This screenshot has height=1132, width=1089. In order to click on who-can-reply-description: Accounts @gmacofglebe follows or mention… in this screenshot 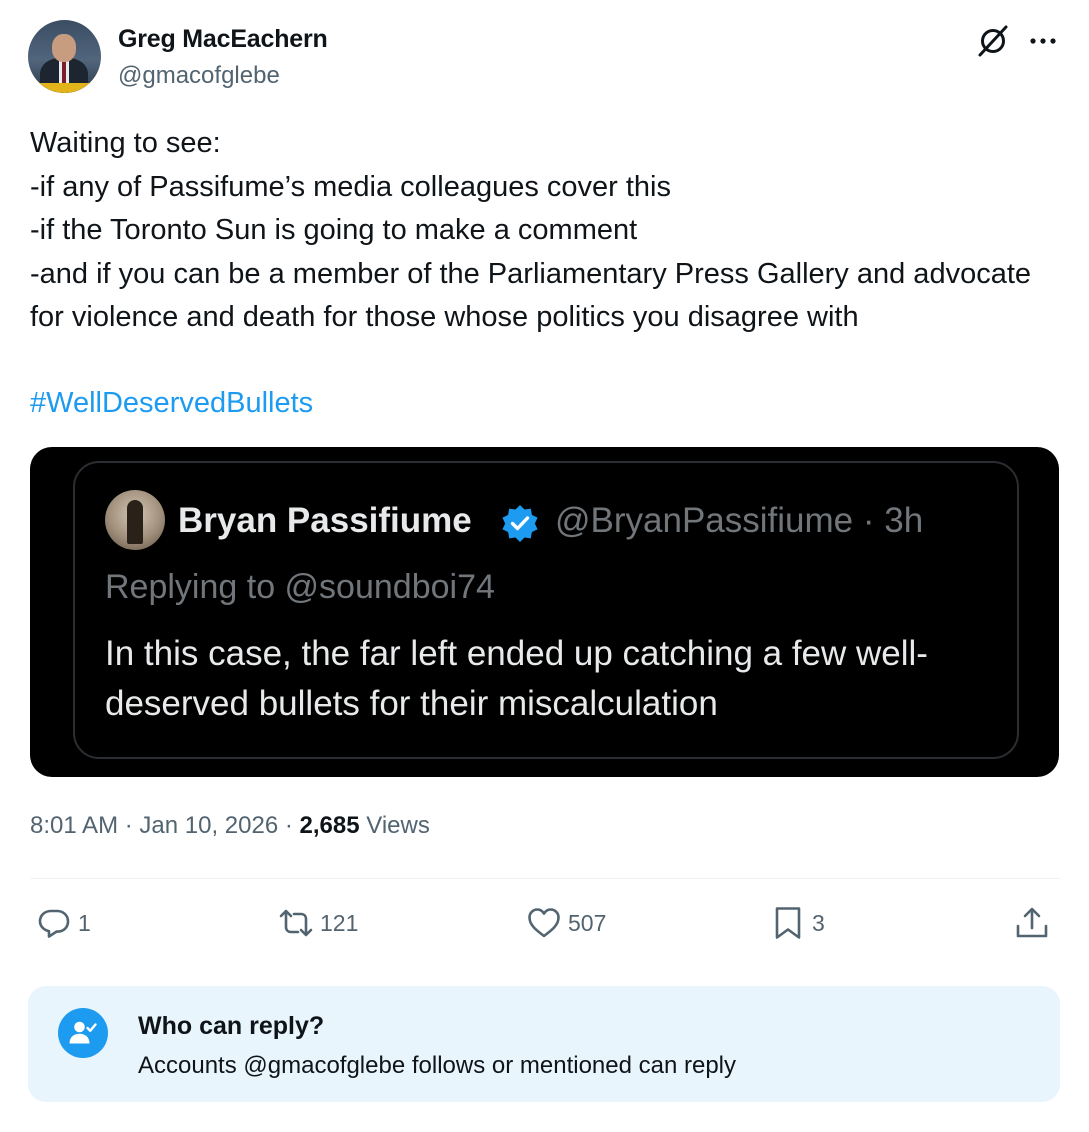, I will do `click(437, 1065)`.